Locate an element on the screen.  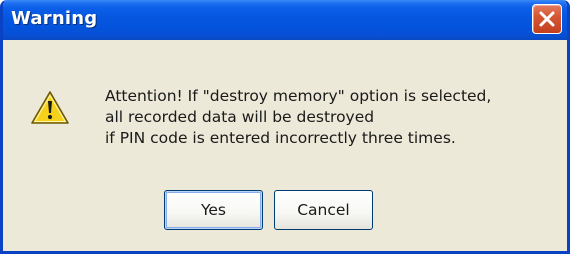
warning-icon is located at coordinates (50, 107).